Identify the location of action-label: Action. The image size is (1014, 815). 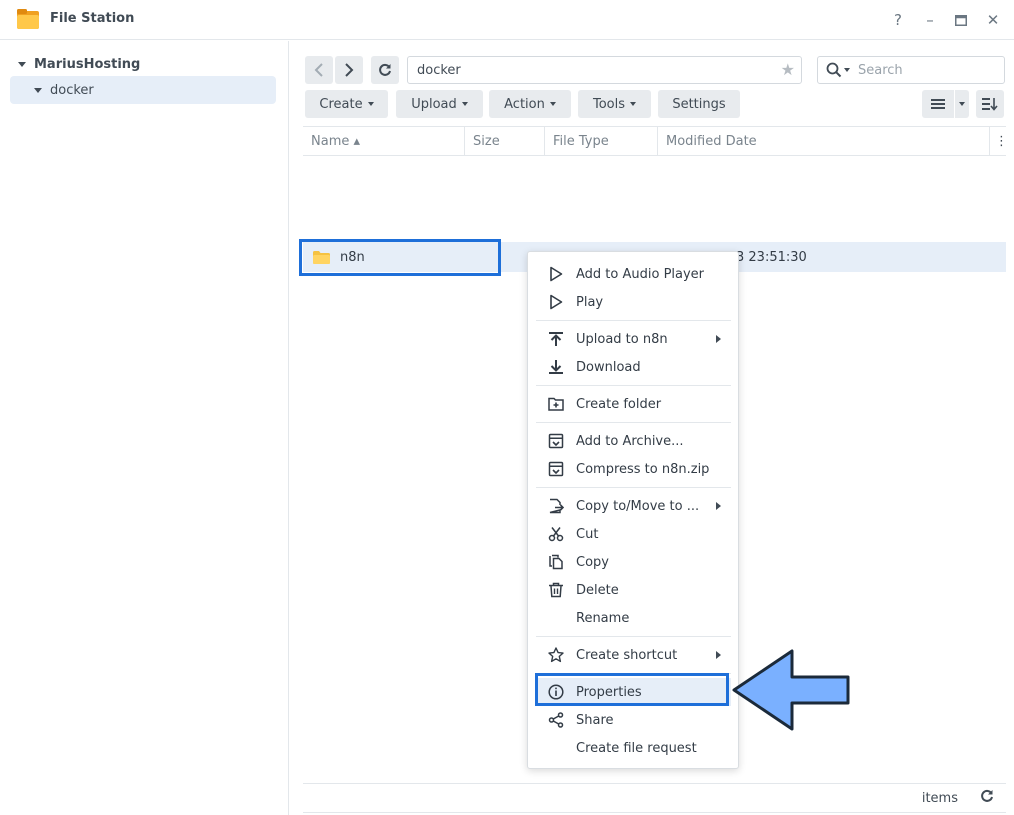
(524, 104).